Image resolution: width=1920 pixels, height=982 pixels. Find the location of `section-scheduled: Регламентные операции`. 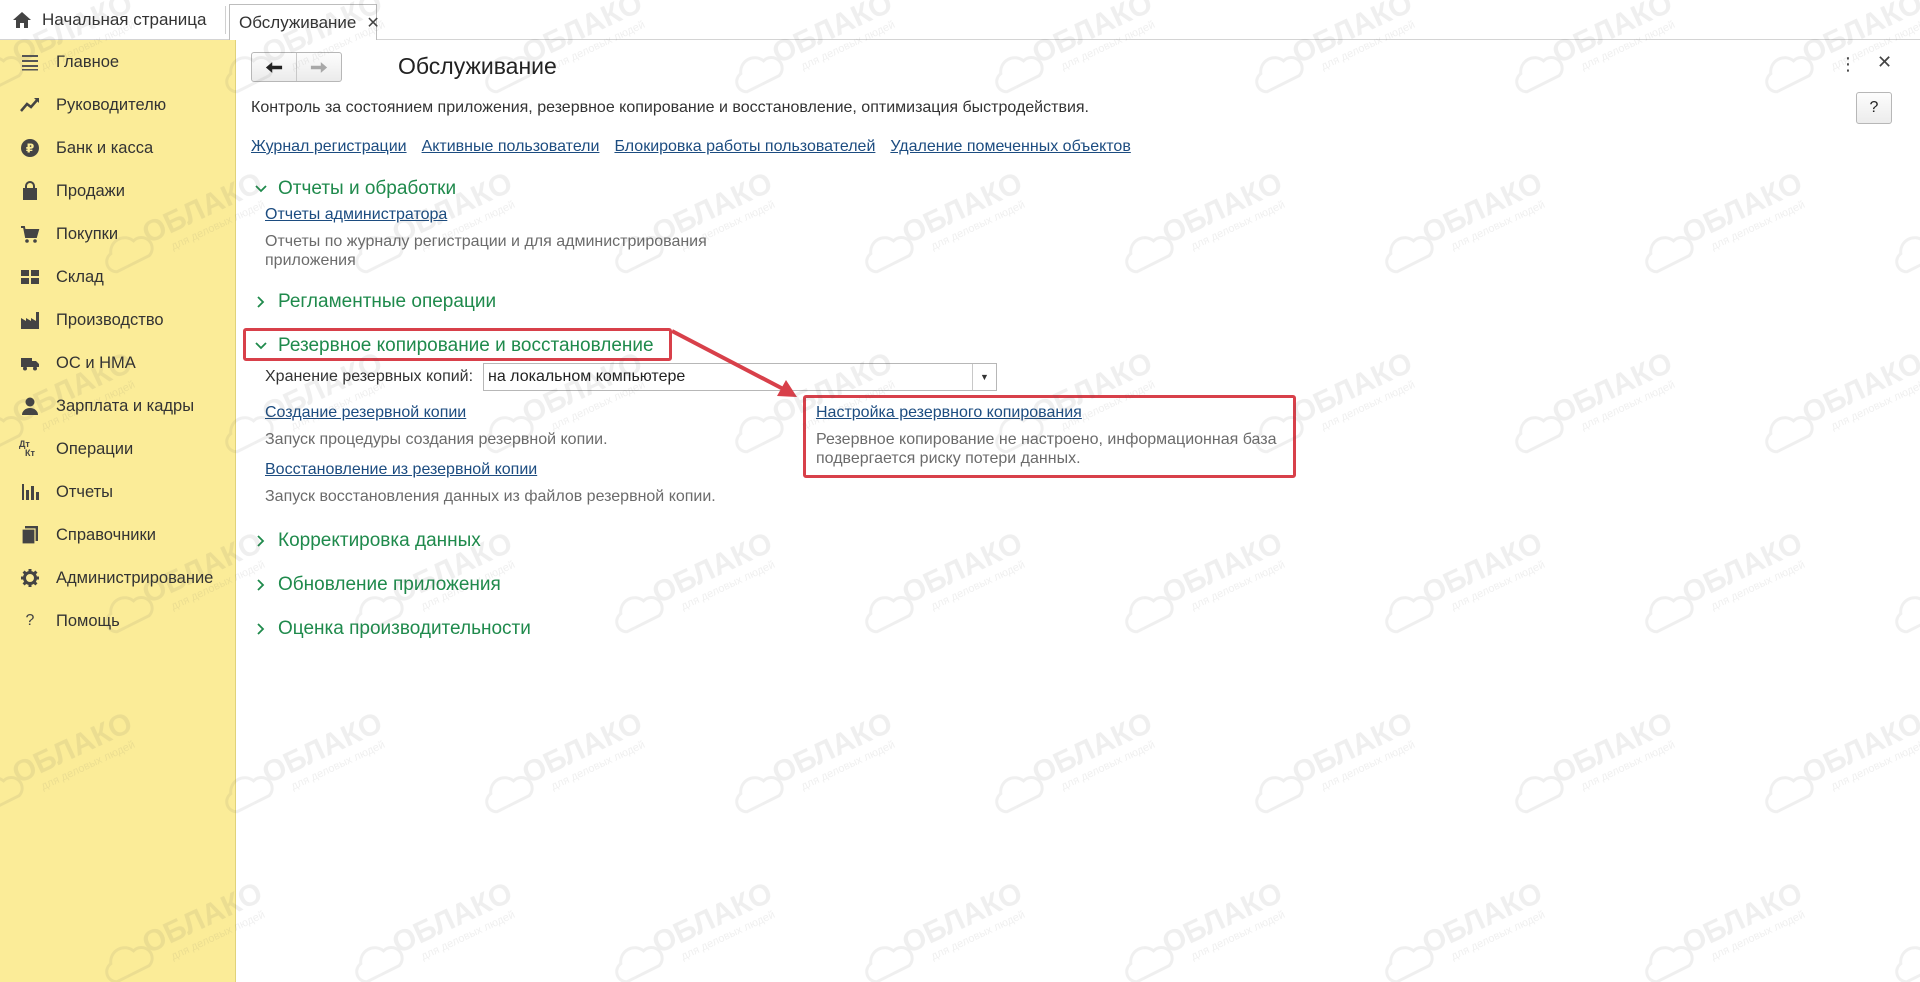

section-scheduled: Регламентные операции is located at coordinates (374, 302).